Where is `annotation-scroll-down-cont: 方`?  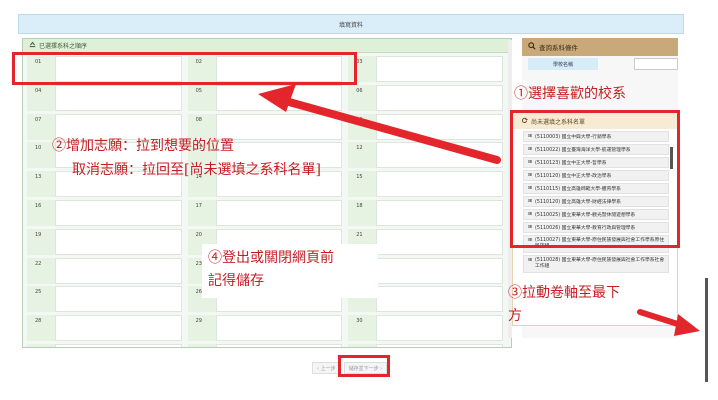
annotation-scroll-down-cont: 方 is located at coordinates (515, 316).